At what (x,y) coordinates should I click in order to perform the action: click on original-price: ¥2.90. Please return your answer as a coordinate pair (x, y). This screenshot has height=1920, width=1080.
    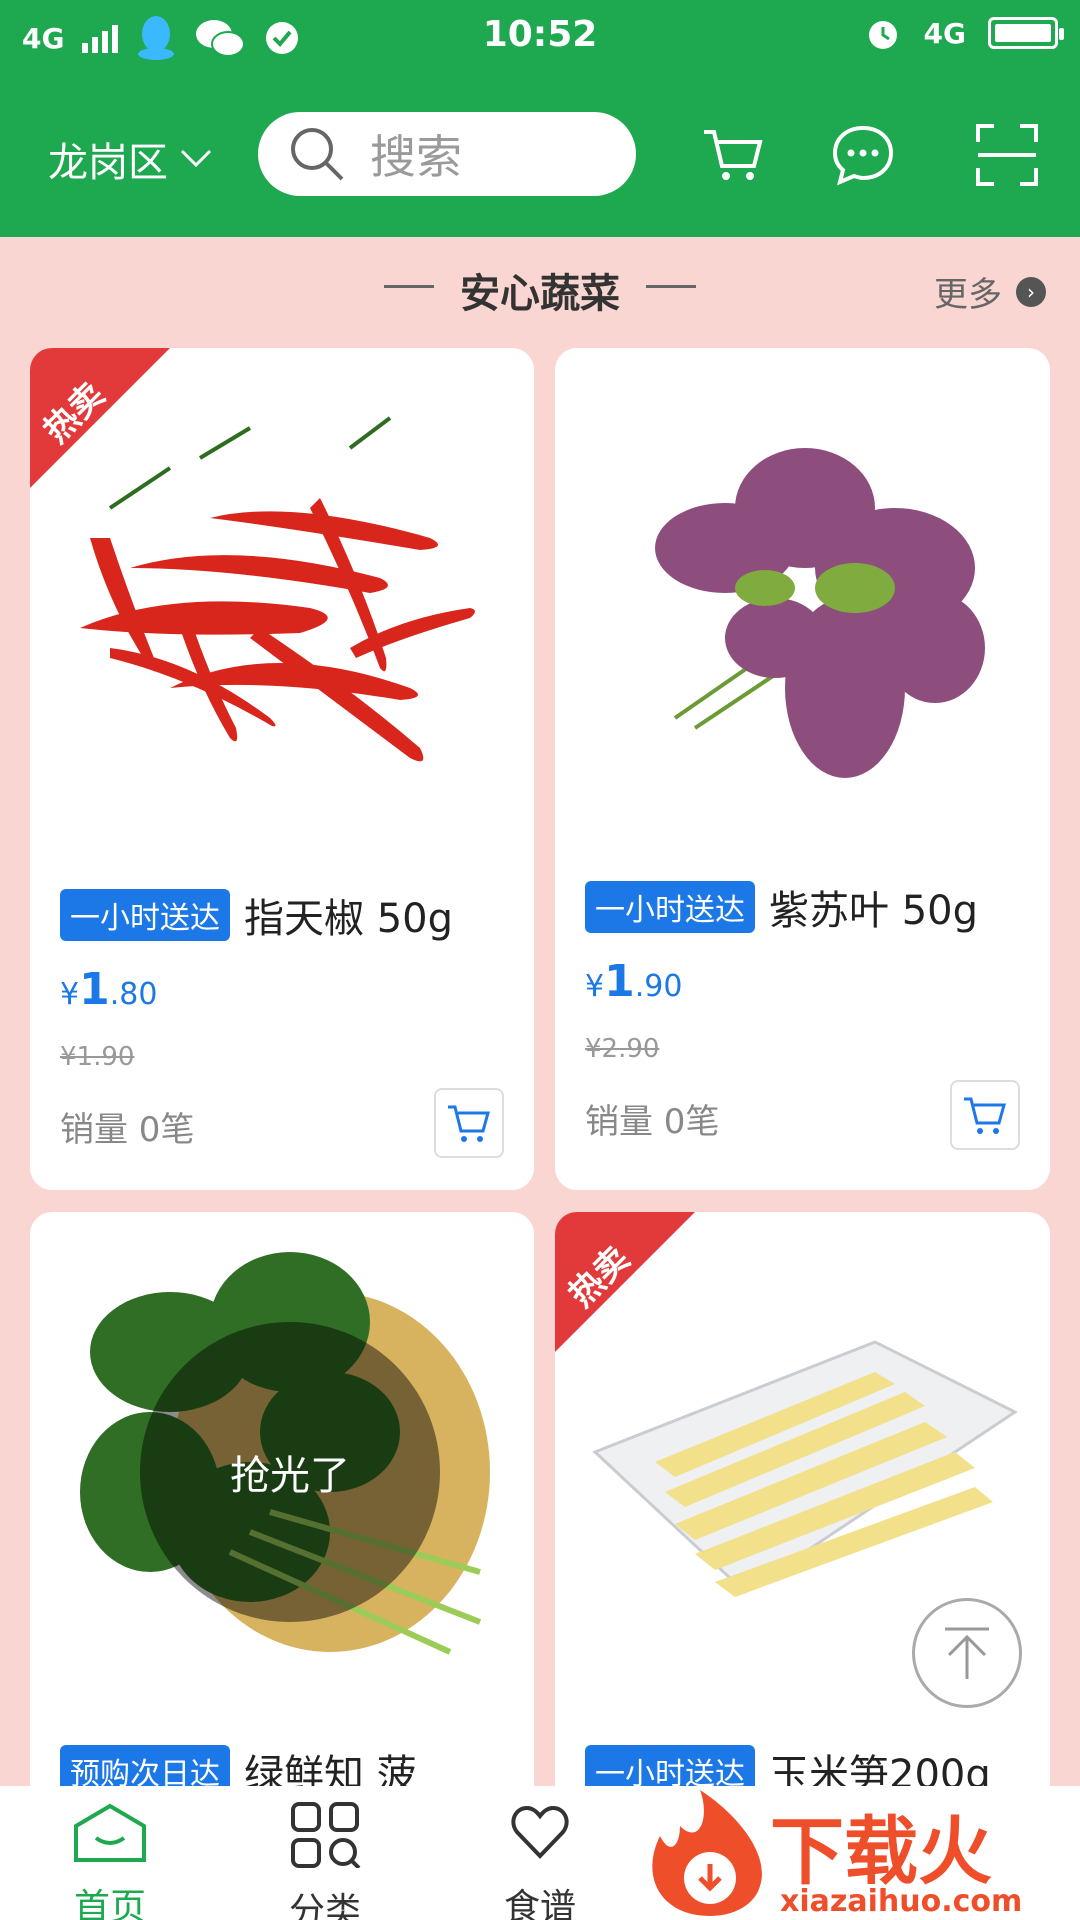
    Looking at the image, I should click on (622, 1049).